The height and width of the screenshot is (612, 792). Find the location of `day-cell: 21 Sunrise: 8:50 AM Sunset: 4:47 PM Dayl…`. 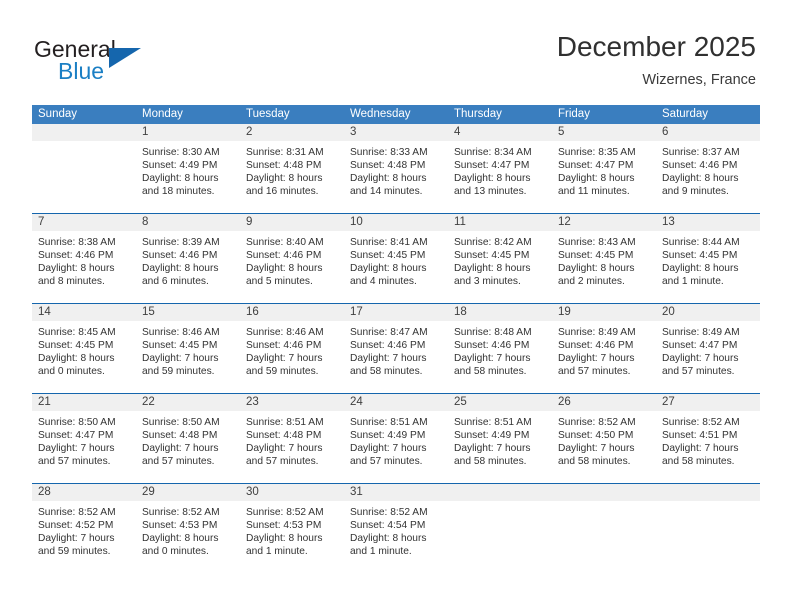

day-cell: 21 Sunrise: 8:50 AM Sunset: 4:47 PM Dayl… is located at coordinates (84, 438).